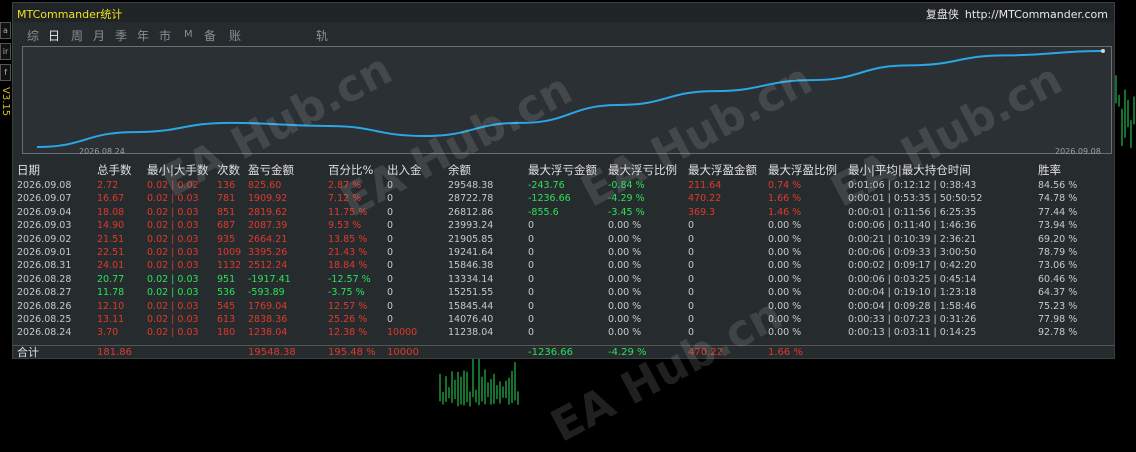 The height and width of the screenshot is (452, 1136). I want to click on total-max-float-loss-pct: -4.29 %, so click(627, 352).